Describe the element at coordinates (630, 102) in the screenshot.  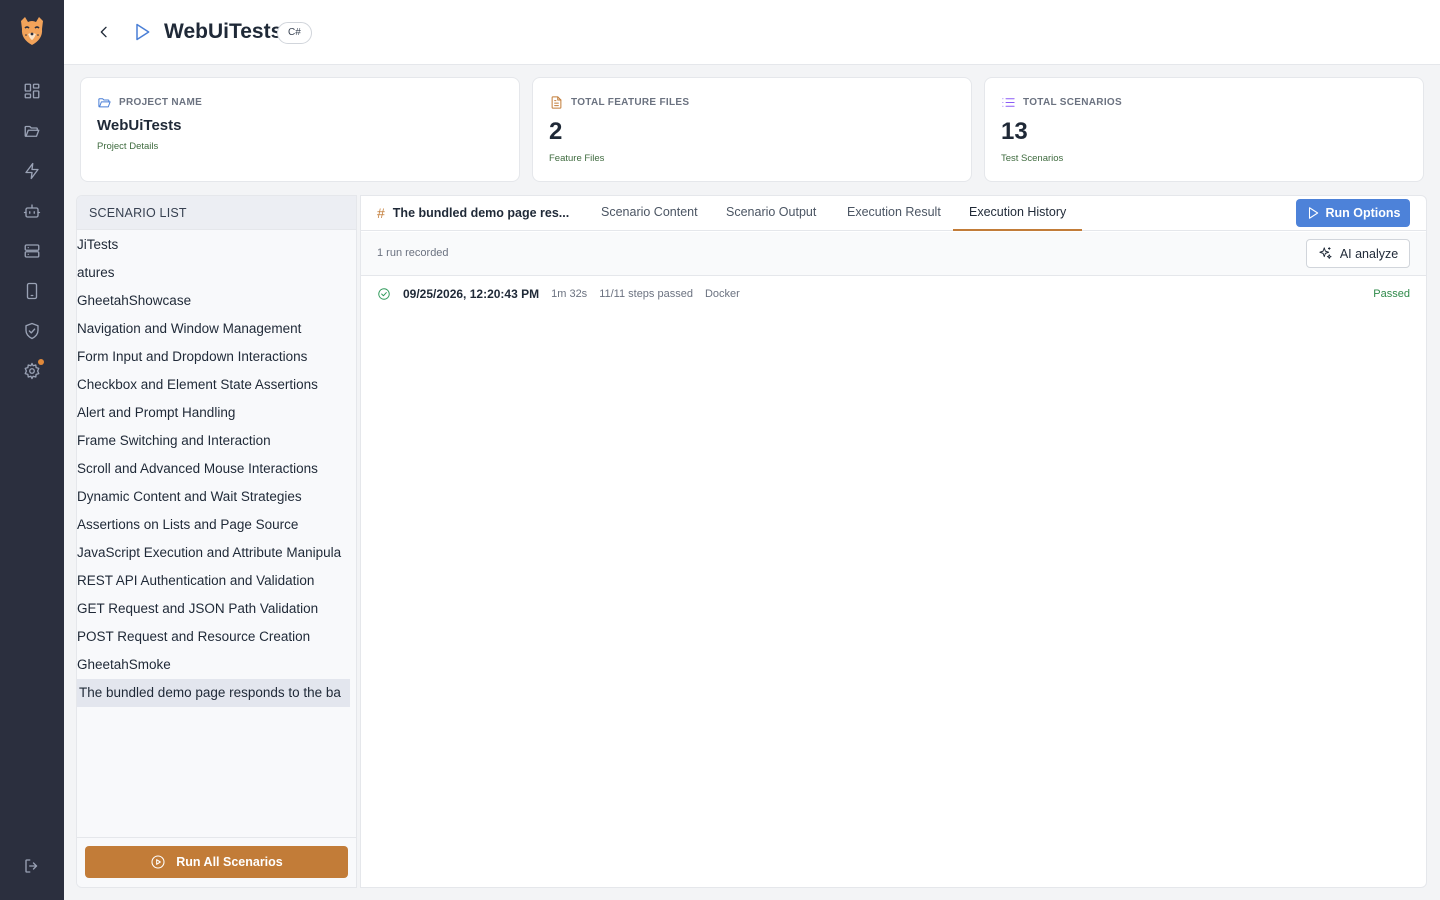
I see `card-label: TOTAL FEATURE FILES` at that location.